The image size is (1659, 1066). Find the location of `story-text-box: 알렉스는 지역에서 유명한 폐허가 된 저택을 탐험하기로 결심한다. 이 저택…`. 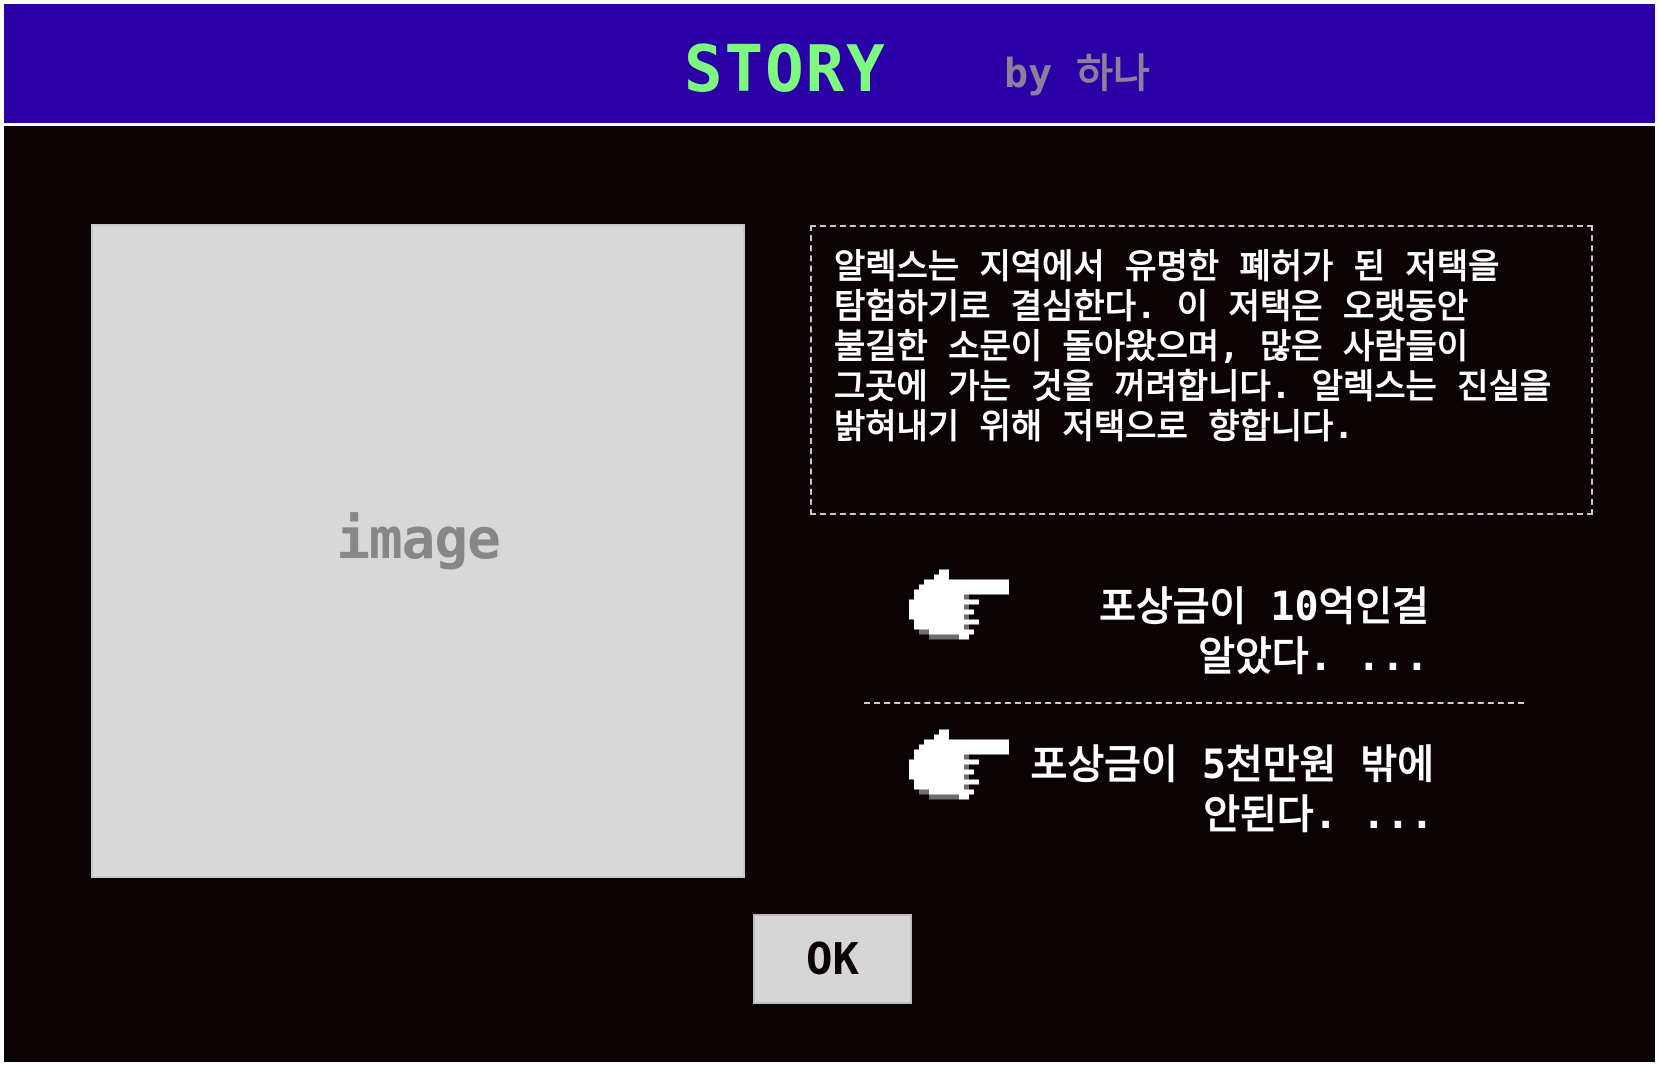

story-text-box: 알렉스는 지역에서 유명한 폐허가 된 저택을 탐험하기로 결심한다. 이 저택… is located at coordinates (1201, 370).